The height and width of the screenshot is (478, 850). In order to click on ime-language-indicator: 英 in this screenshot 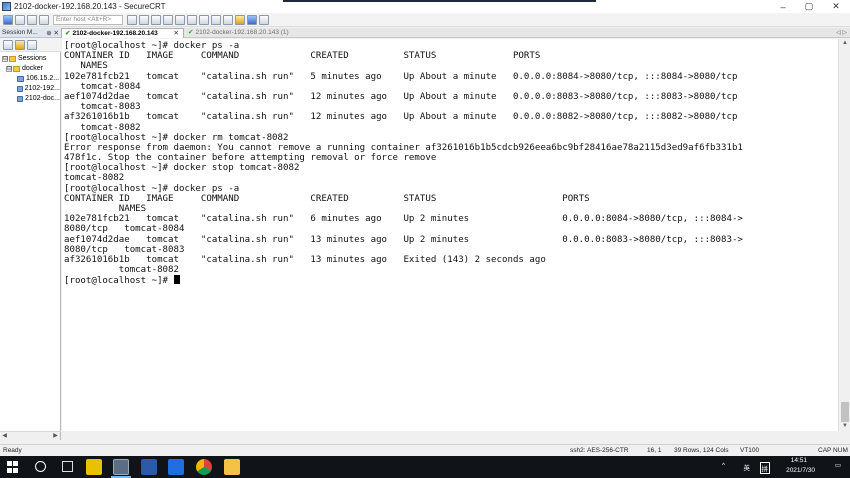, I will do `click(747, 467)`.